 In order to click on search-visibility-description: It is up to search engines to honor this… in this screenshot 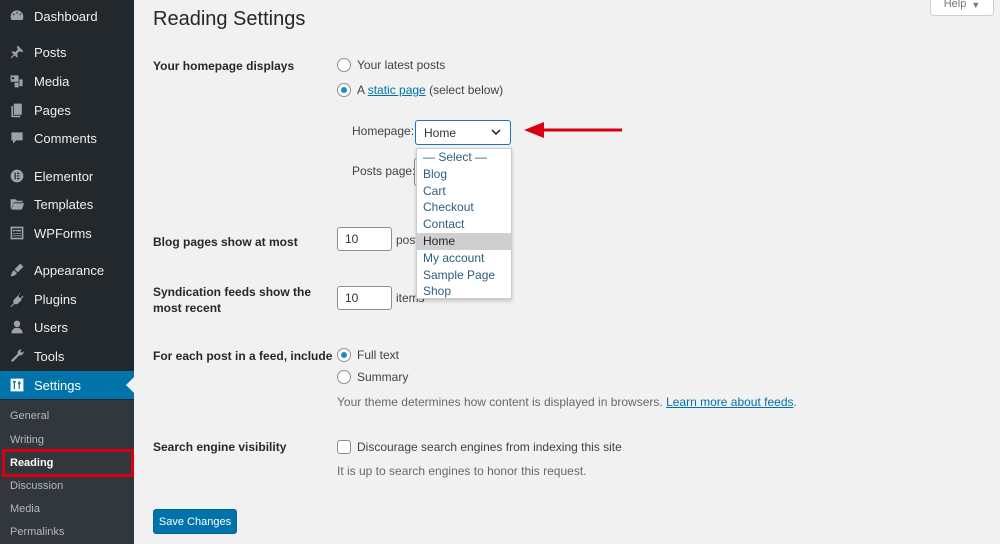, I will do `click(462, 471)`.